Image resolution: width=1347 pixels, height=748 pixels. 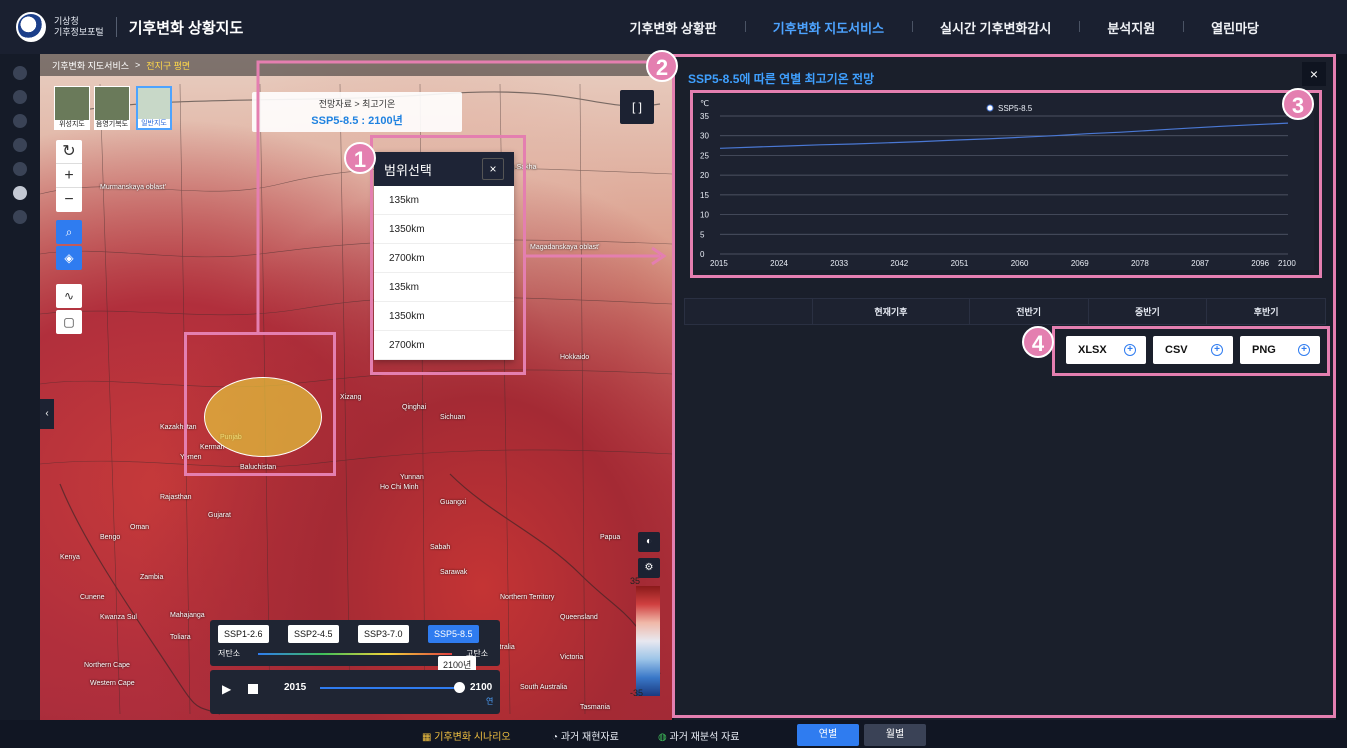 I want to click on annotation-marker-3: 3, so click(x=1298, y=104).